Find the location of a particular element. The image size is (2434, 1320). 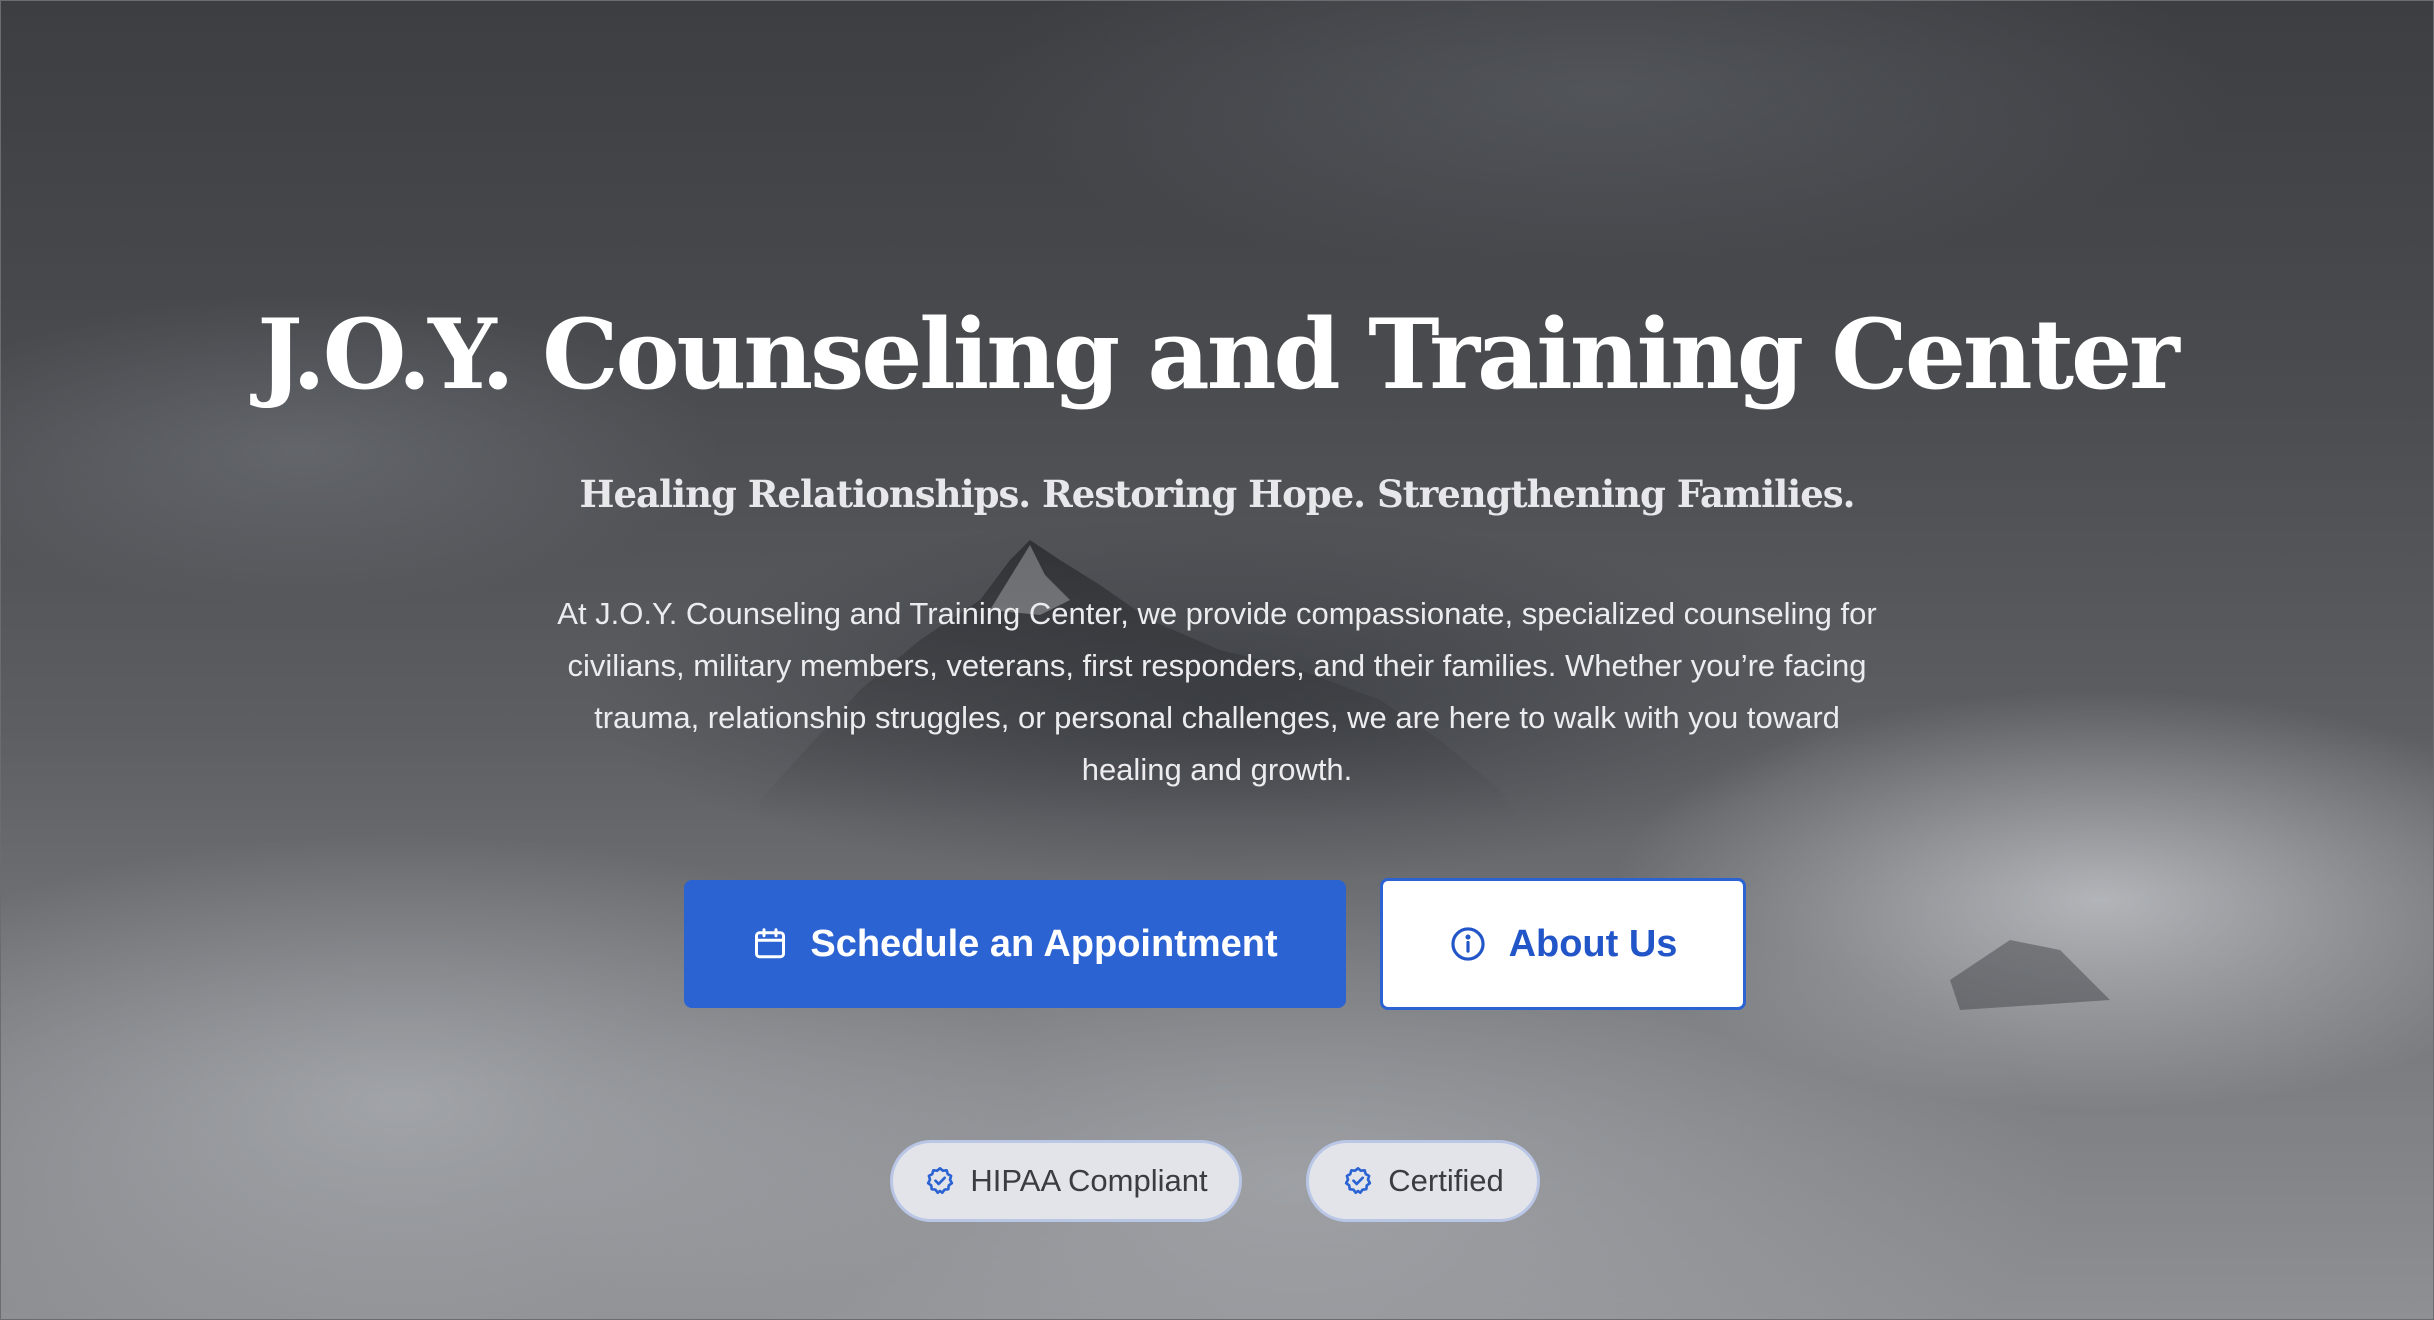

schedule-appointment-button: Schedule an Appointment is located at coordinates (1015, 944).